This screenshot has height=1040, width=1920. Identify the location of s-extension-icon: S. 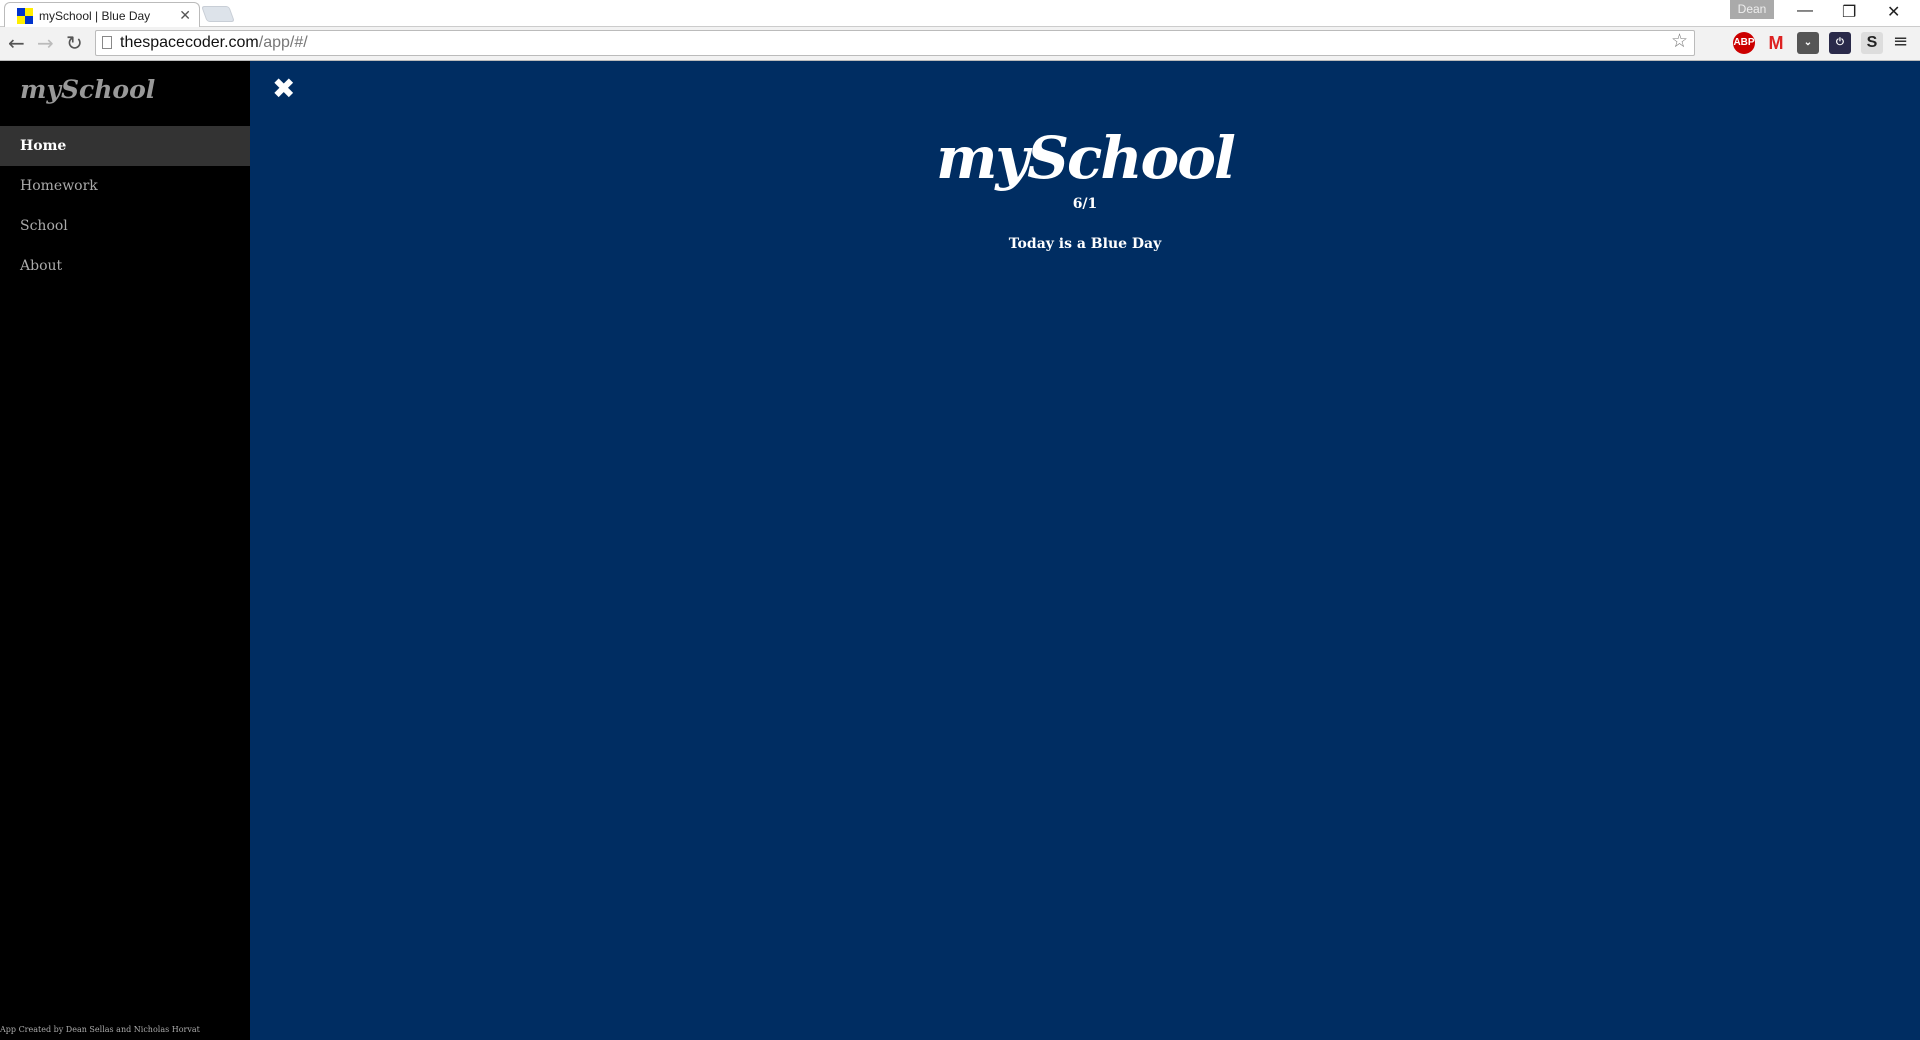
(1872, 43).